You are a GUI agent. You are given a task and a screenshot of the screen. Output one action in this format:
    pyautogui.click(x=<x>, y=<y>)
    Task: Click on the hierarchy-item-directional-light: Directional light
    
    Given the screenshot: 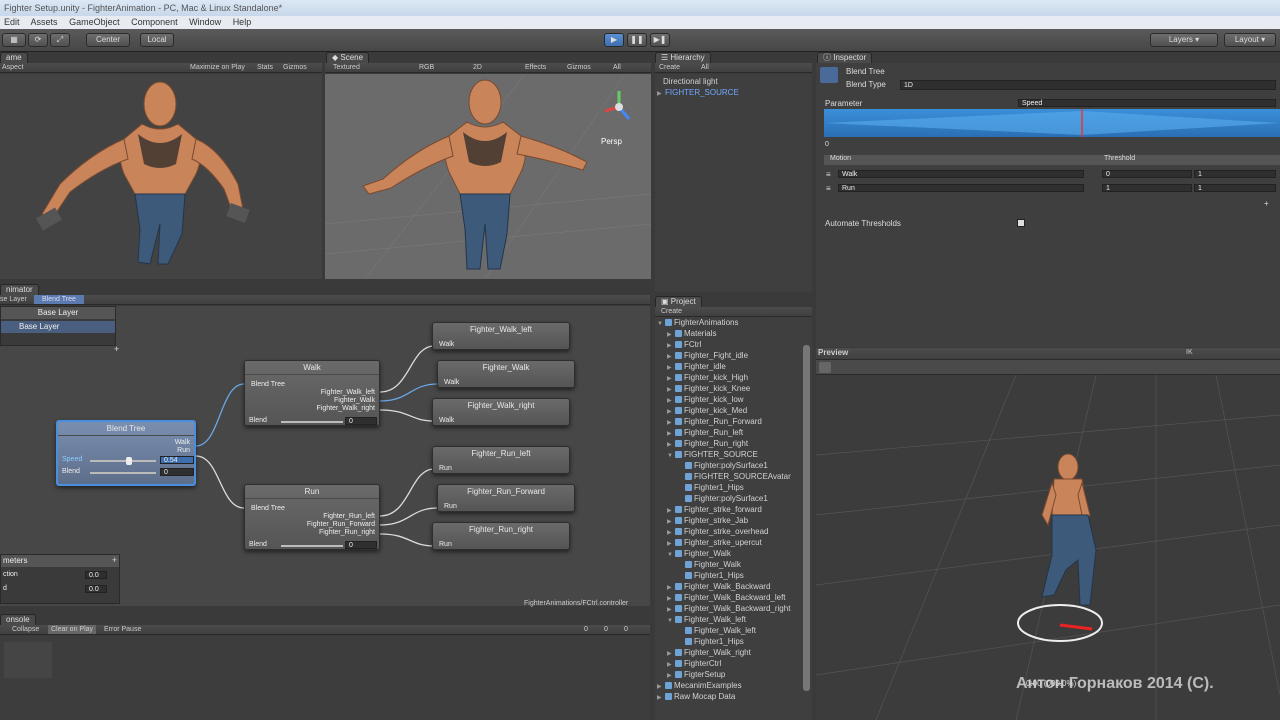 What is the action you would take?
    pyautogui.click(x=690, y=81)
    